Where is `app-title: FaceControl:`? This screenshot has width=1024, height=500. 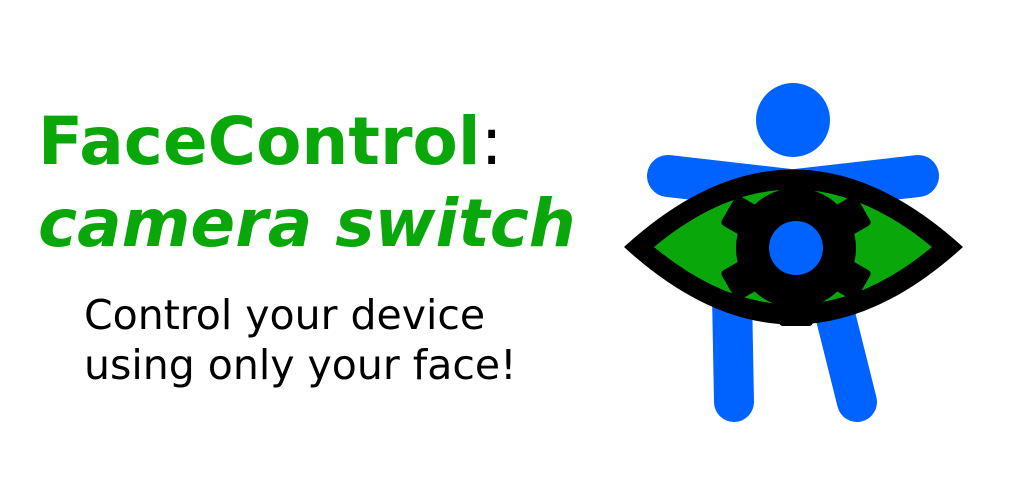 app-title: FaceControl: is located at coordinates (270, 142).